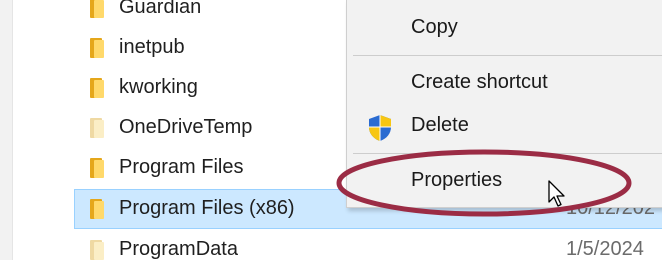  I want to click on file-name: Program Files, so click(181, 167).